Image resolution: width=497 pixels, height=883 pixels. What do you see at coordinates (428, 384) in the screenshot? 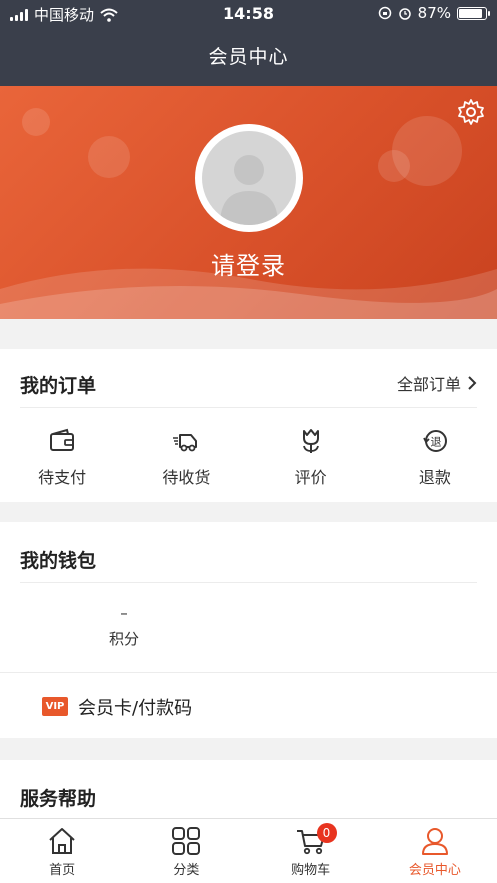
I see `all-orders-label: 全部订单` at bounding box center [428, 384].